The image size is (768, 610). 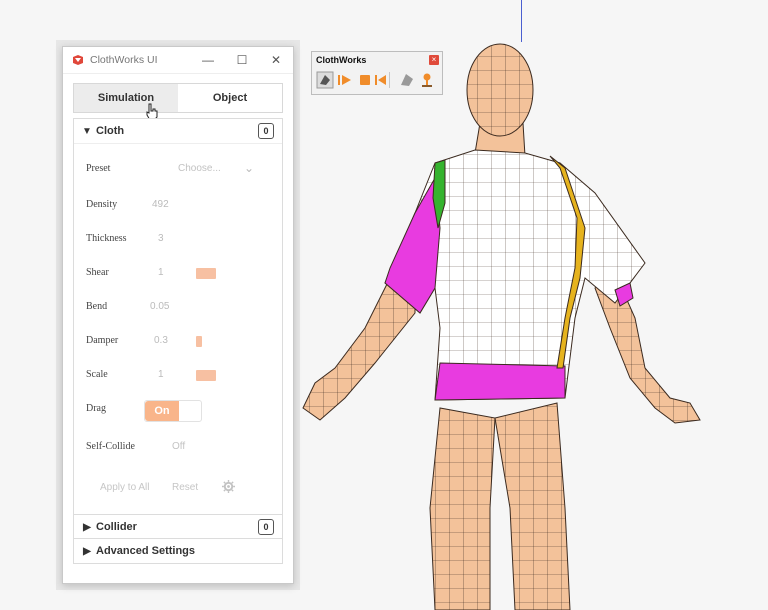 I want to click on reset-button: Reset, so click(x=185, y=487).